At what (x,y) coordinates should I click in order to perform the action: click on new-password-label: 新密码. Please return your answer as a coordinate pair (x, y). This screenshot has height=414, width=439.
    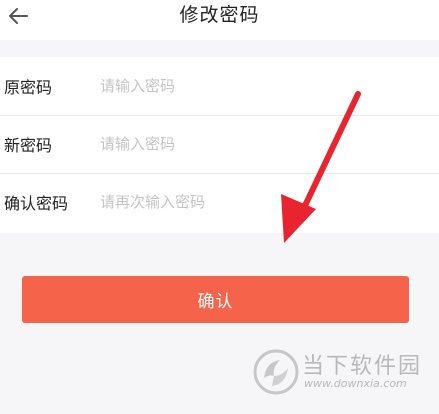
    Looking at the image, I should click on (28, 145).